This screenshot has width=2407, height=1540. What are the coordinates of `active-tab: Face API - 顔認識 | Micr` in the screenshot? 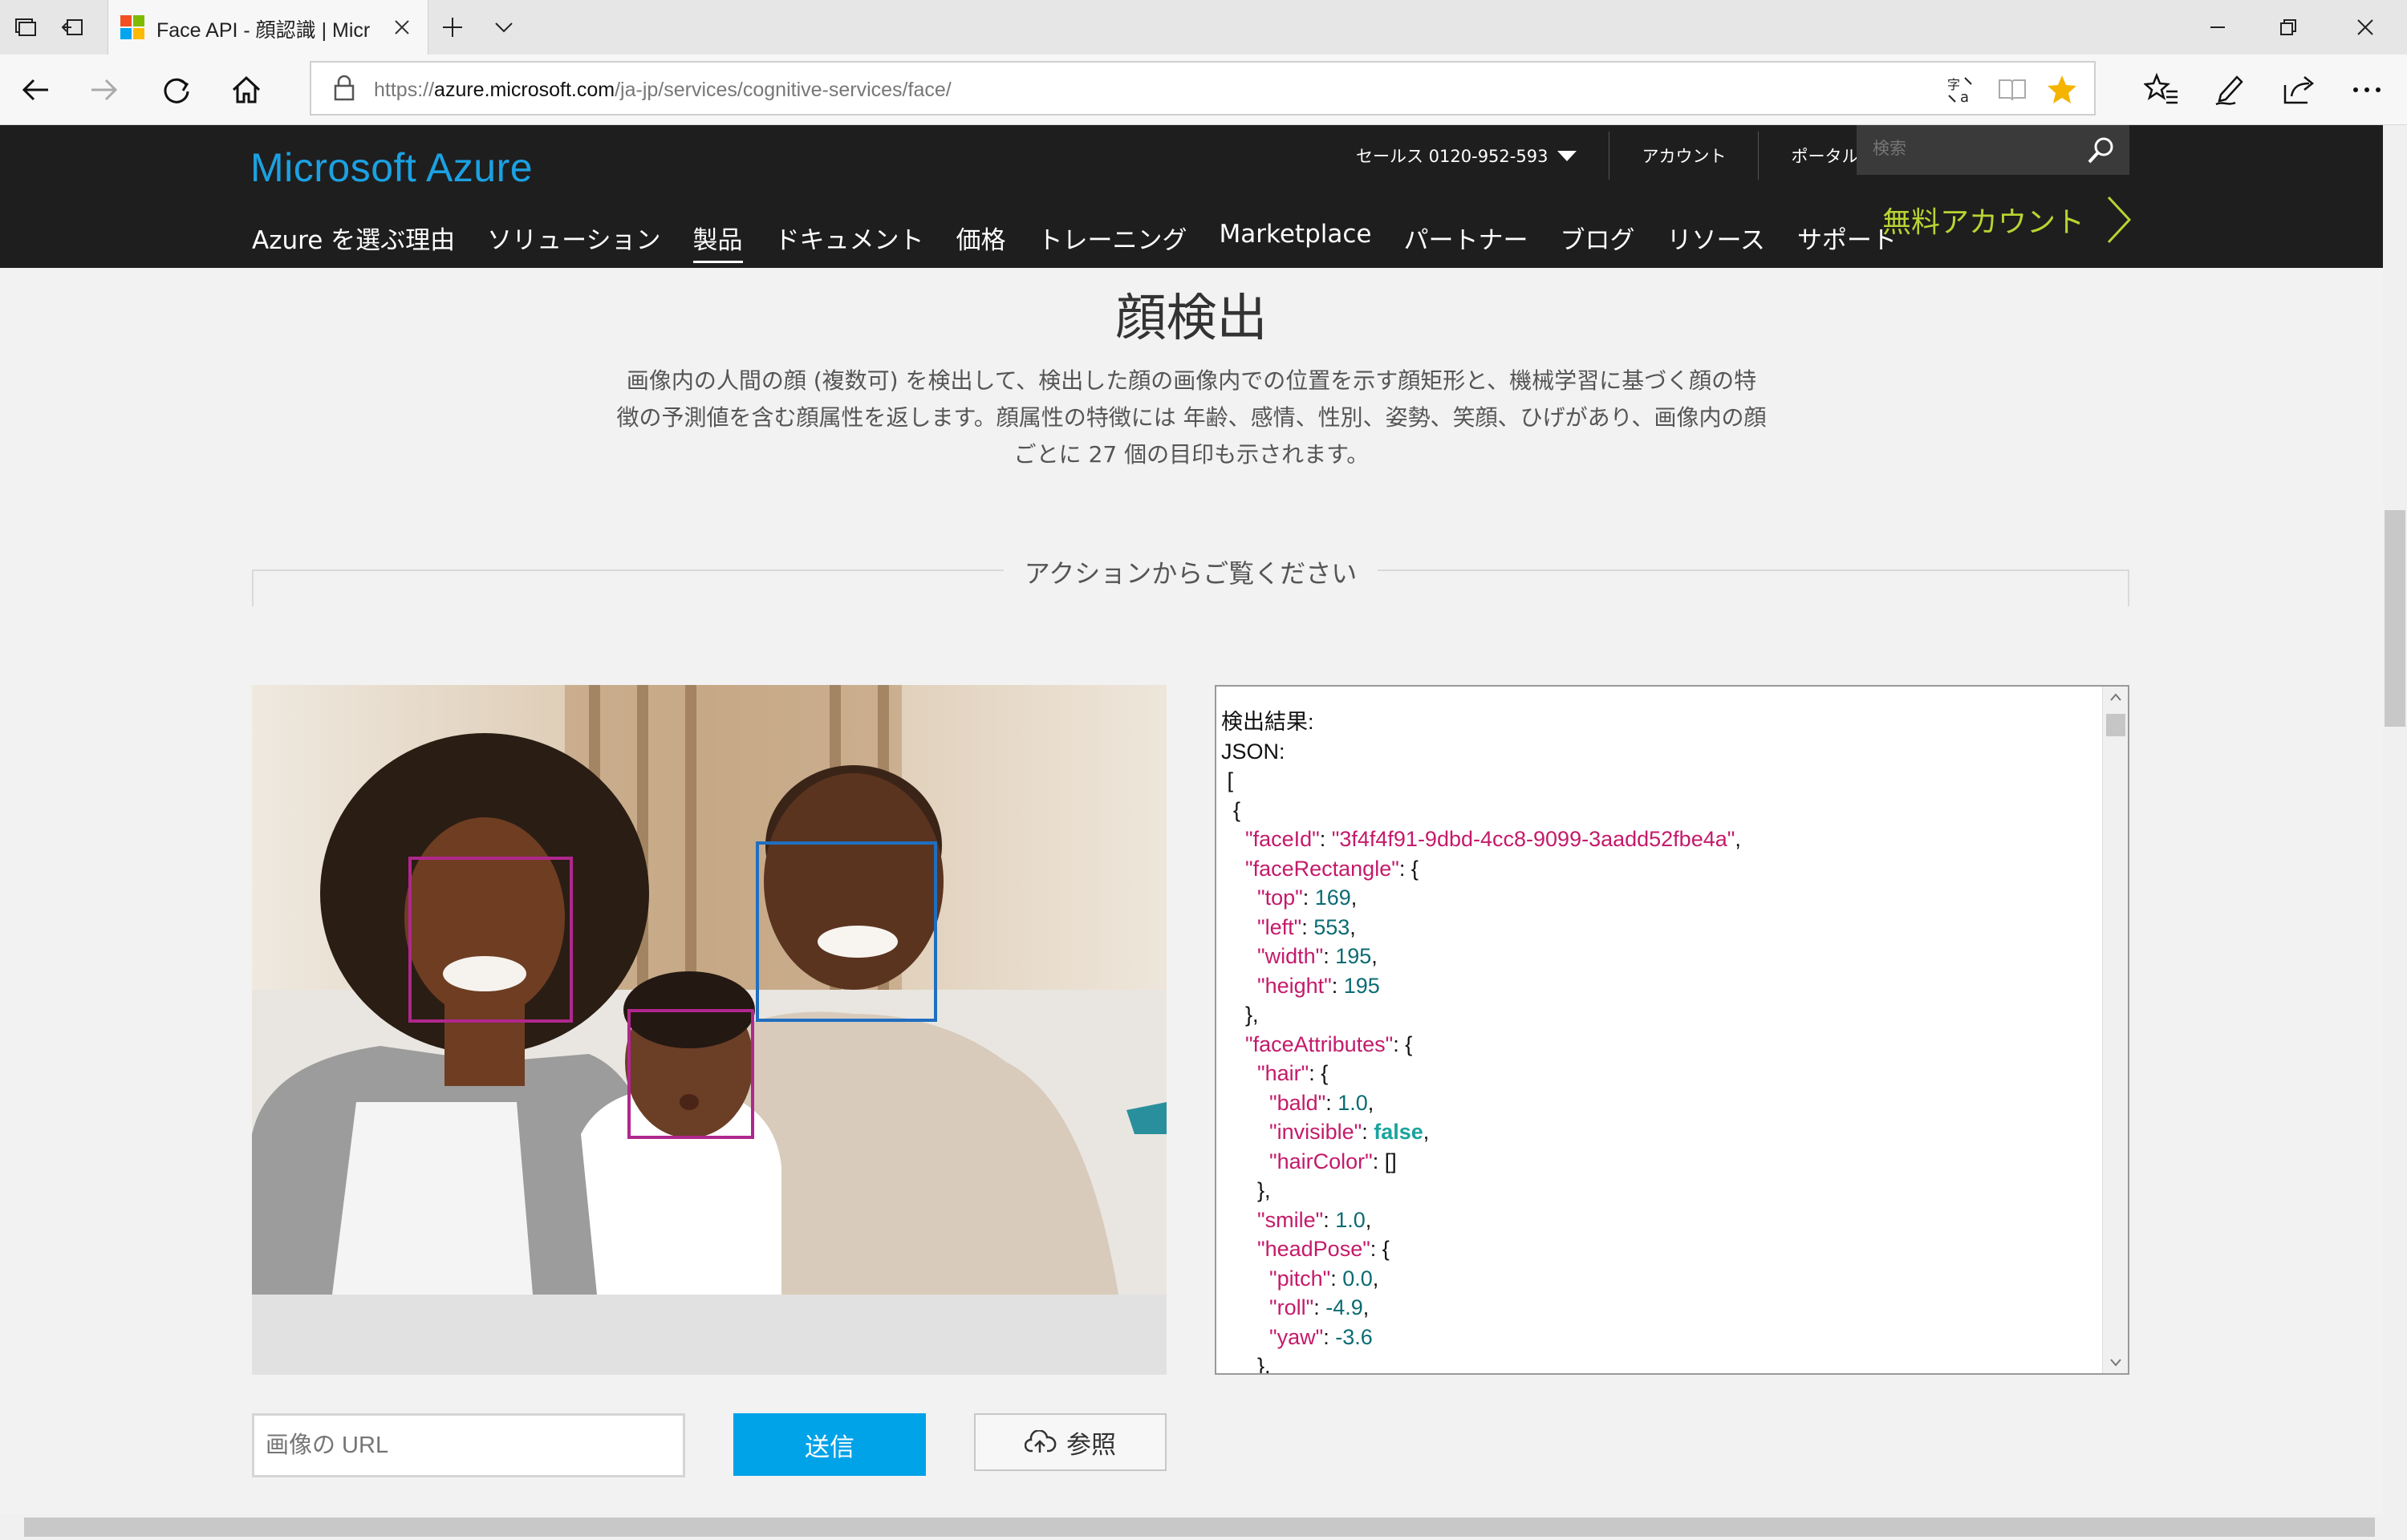 It's located at (268, 27).